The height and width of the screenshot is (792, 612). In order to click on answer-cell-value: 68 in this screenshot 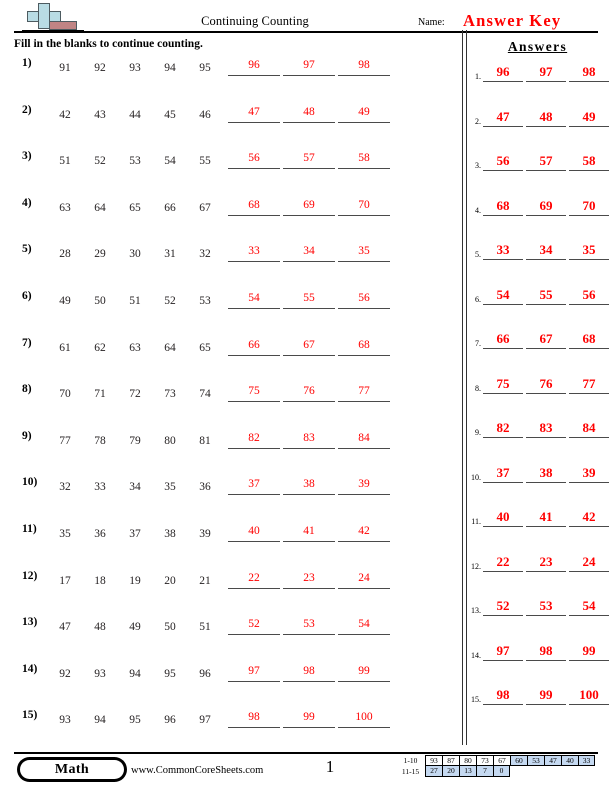, I will do `click(589, 338)`.